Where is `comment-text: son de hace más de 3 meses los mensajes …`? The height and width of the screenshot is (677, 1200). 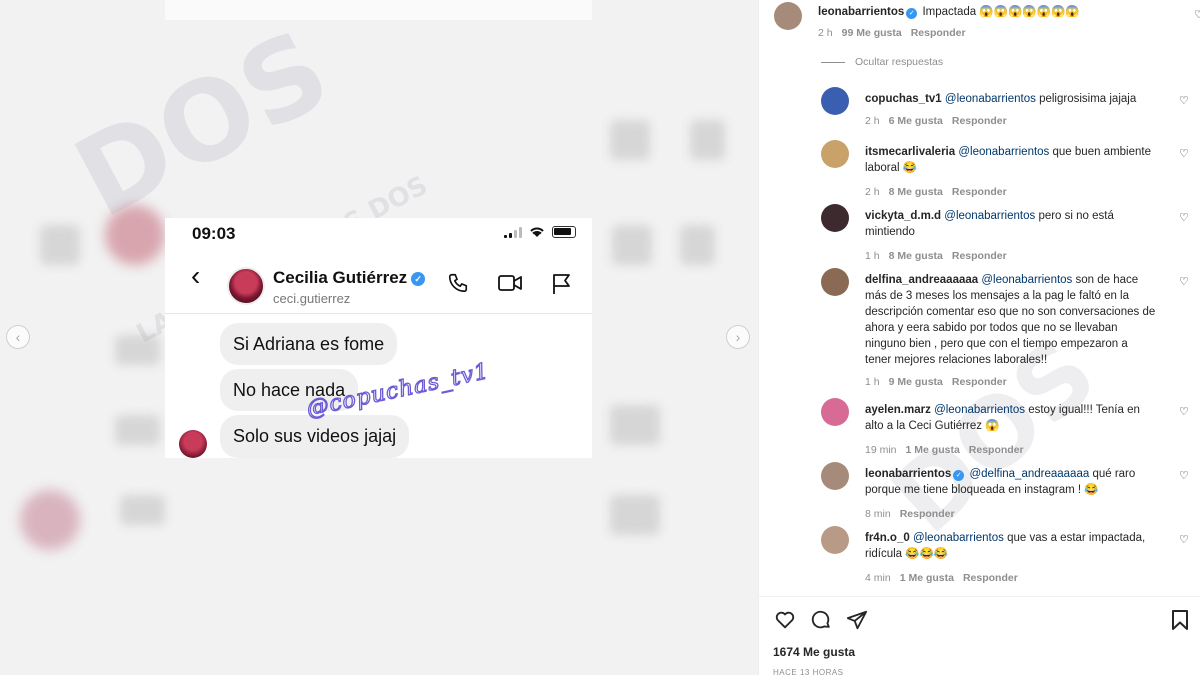
comment-text: son de hace más de 3 meses los mensajes … is located at coordinates (1010, 320).